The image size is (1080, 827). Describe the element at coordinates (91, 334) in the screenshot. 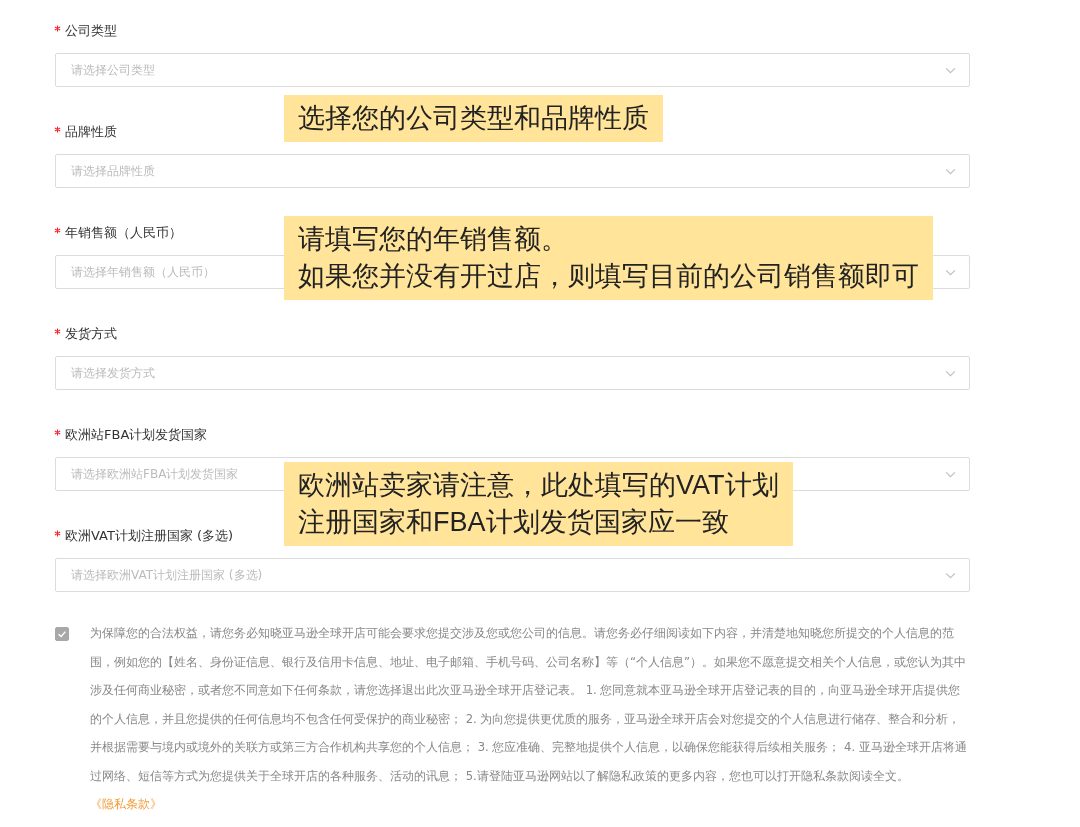

I see `field-label: 发货方式` at that location.